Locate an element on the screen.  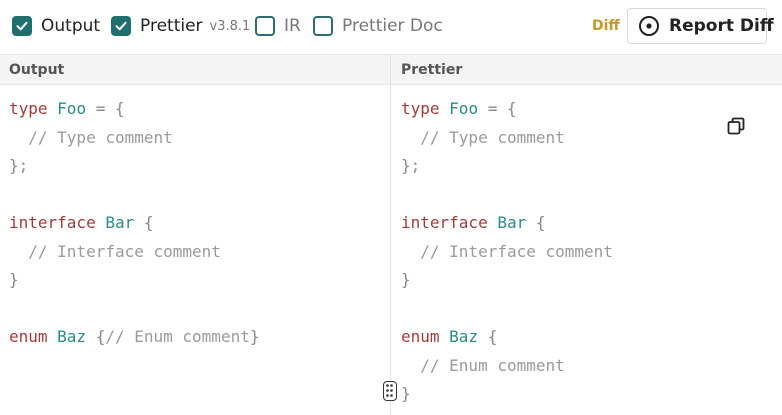
code-line: enum Baz {// Enum comment} is located at coordinates (134, 337).